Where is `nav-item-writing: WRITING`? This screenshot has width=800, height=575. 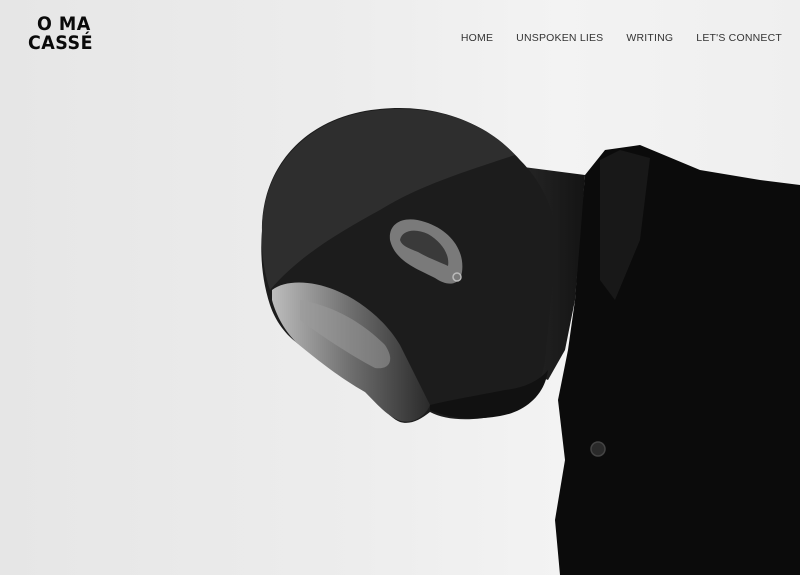
nav-item-writing: WRITING is located at coordinates (649, 38).